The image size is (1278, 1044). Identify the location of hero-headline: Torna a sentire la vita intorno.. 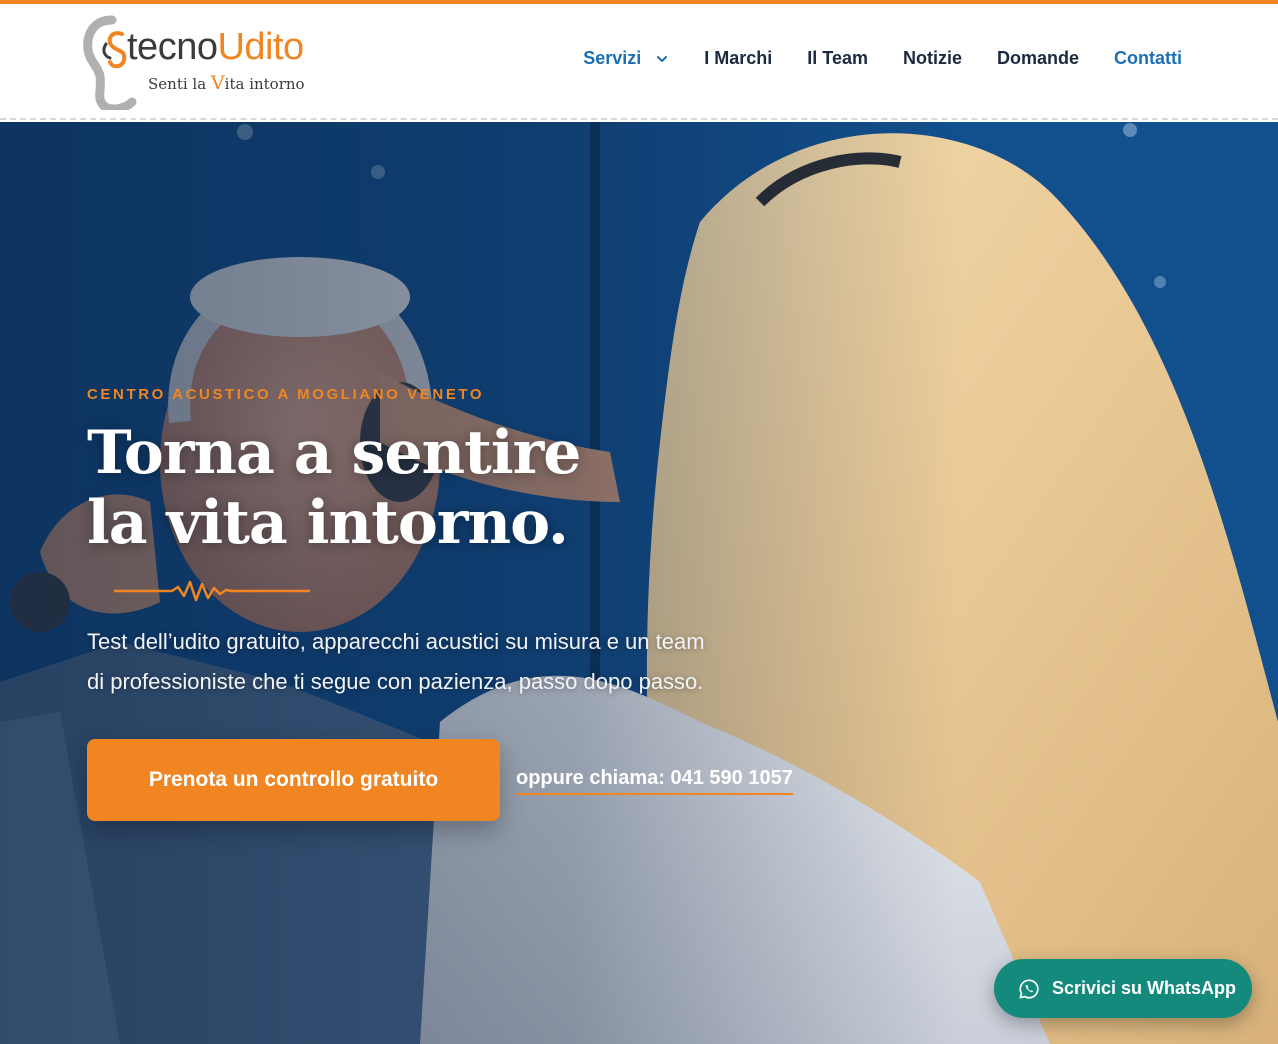
(334, 488).